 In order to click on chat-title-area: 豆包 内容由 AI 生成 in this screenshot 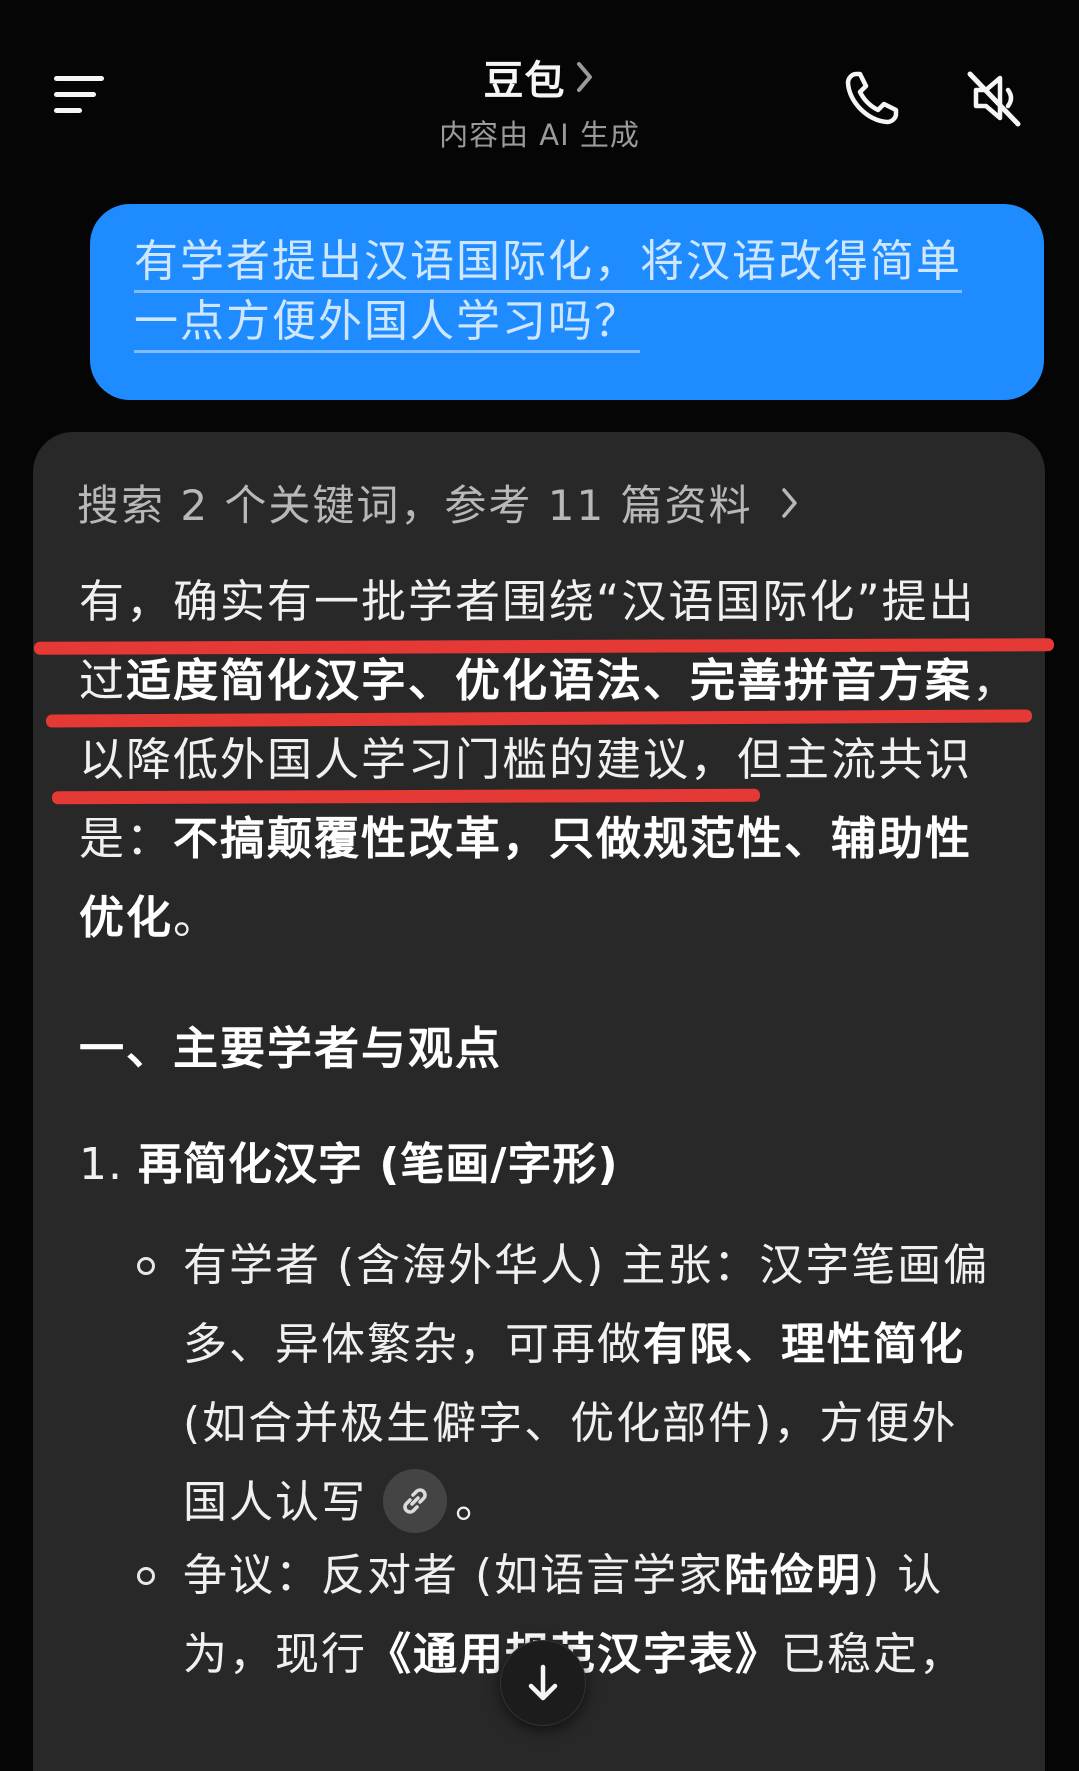, I will do `click(539, 101)`.